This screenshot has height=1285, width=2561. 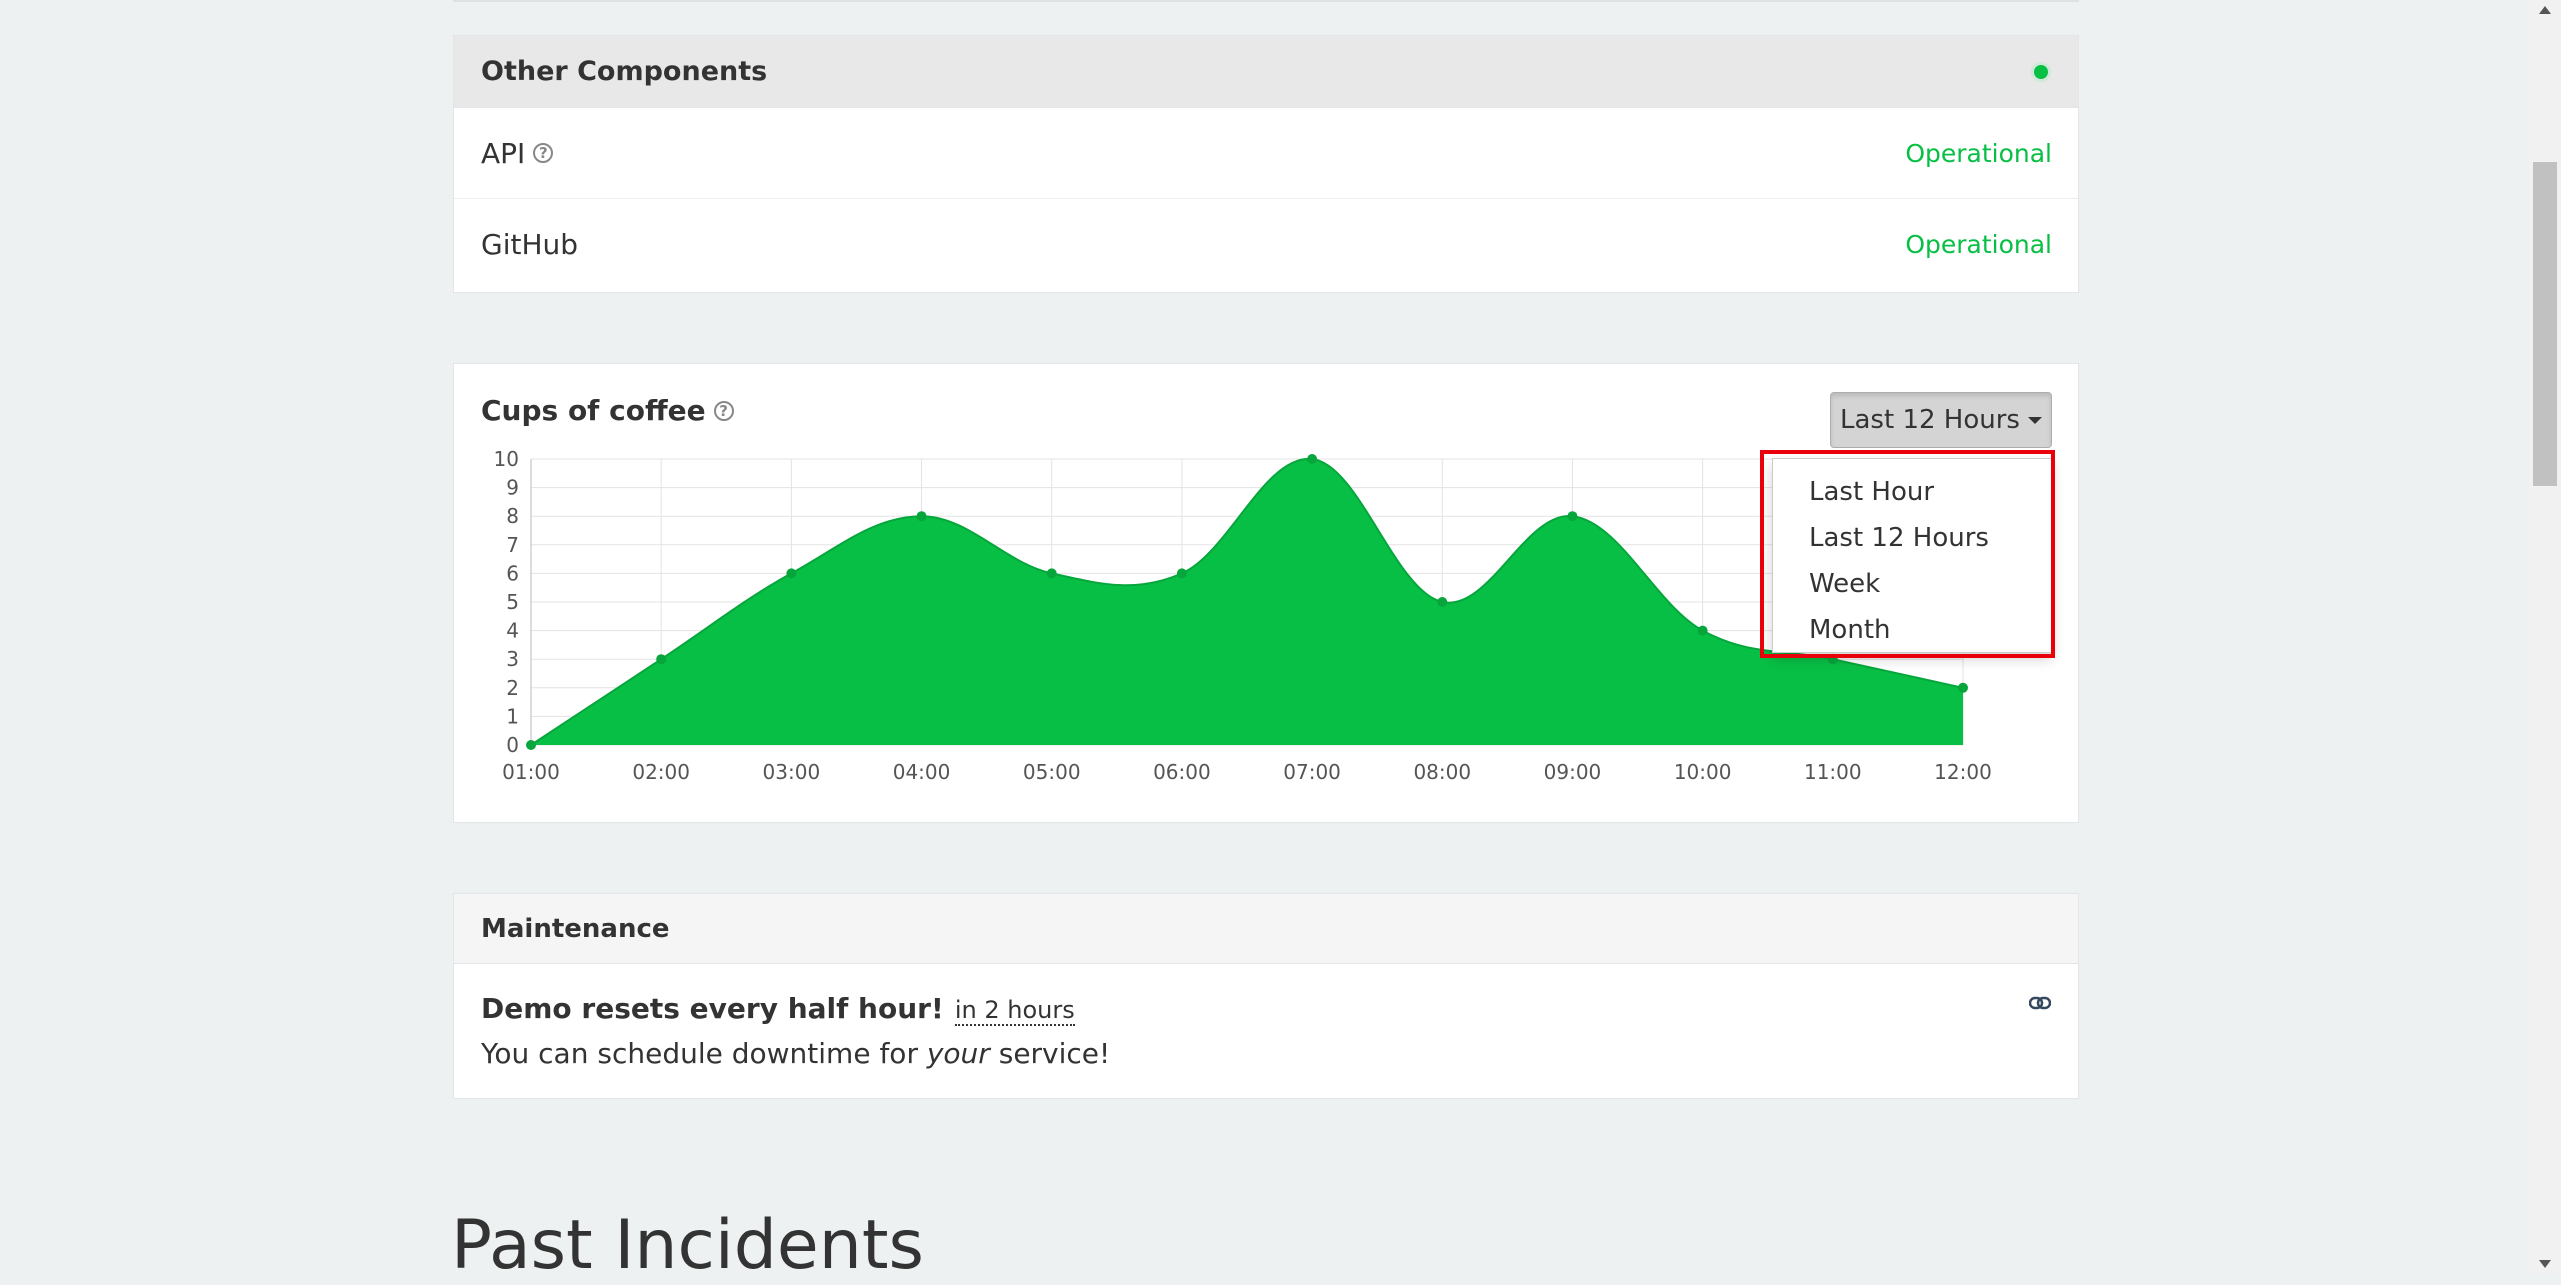 What do you see at coordinates (512, 573) in the screenshot?
I see `y-tick-label: 6` at bounding box center [512, 573].